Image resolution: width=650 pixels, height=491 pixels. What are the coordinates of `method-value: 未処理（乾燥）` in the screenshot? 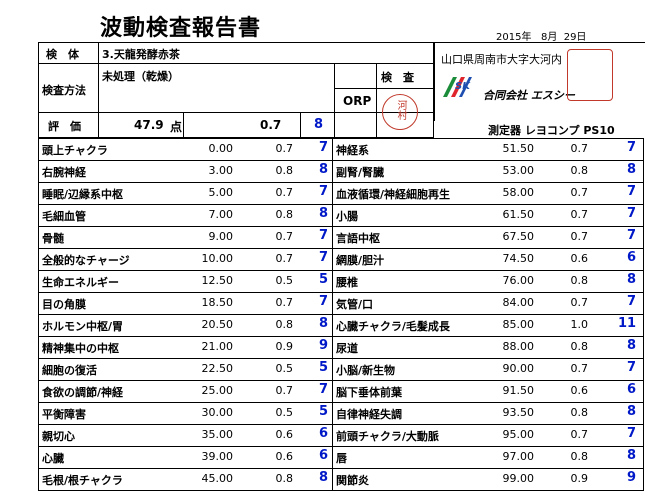 It's located at (140, 76).